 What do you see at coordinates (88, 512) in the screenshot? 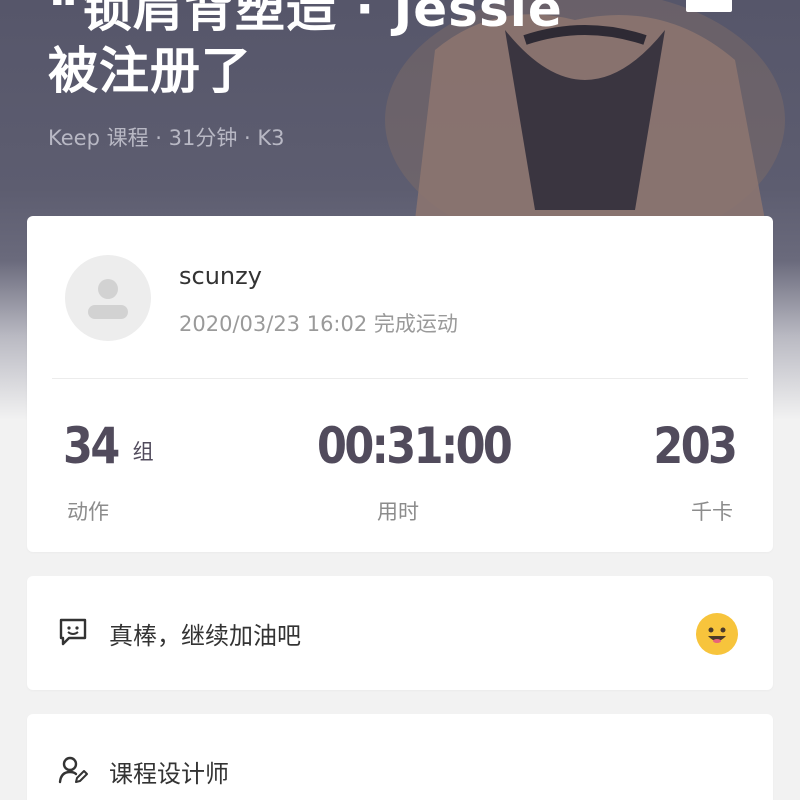
I see `stat-sets-label: 动作` at bounding box center [88, 512].